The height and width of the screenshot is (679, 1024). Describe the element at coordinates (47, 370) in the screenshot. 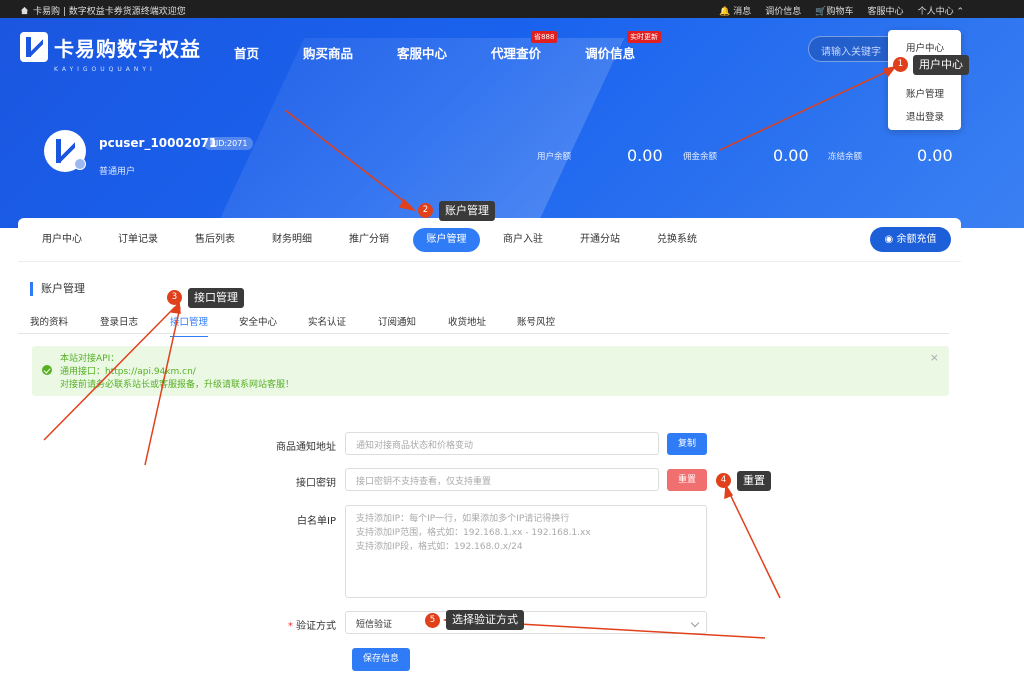

I see `check-circle-icon` at that location.